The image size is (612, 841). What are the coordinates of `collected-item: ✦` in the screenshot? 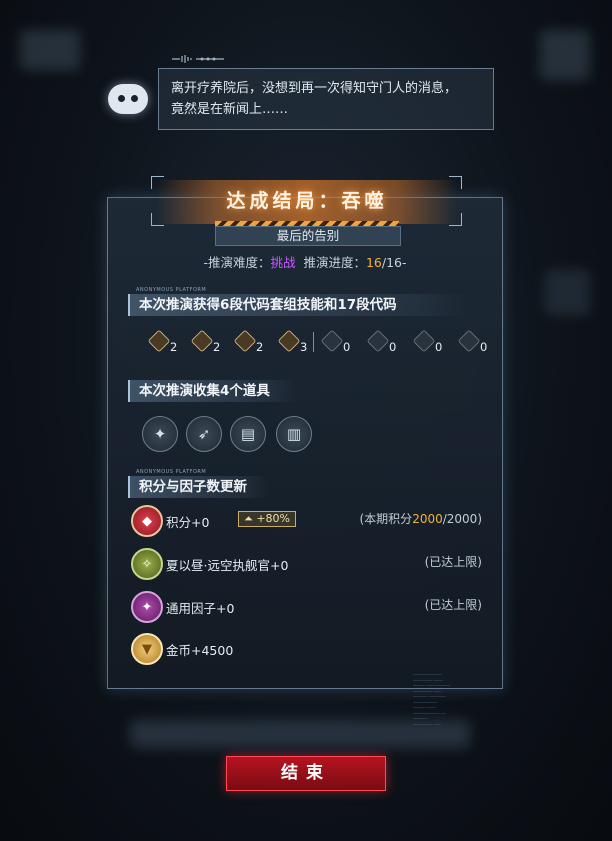 It's located at (160, 434).